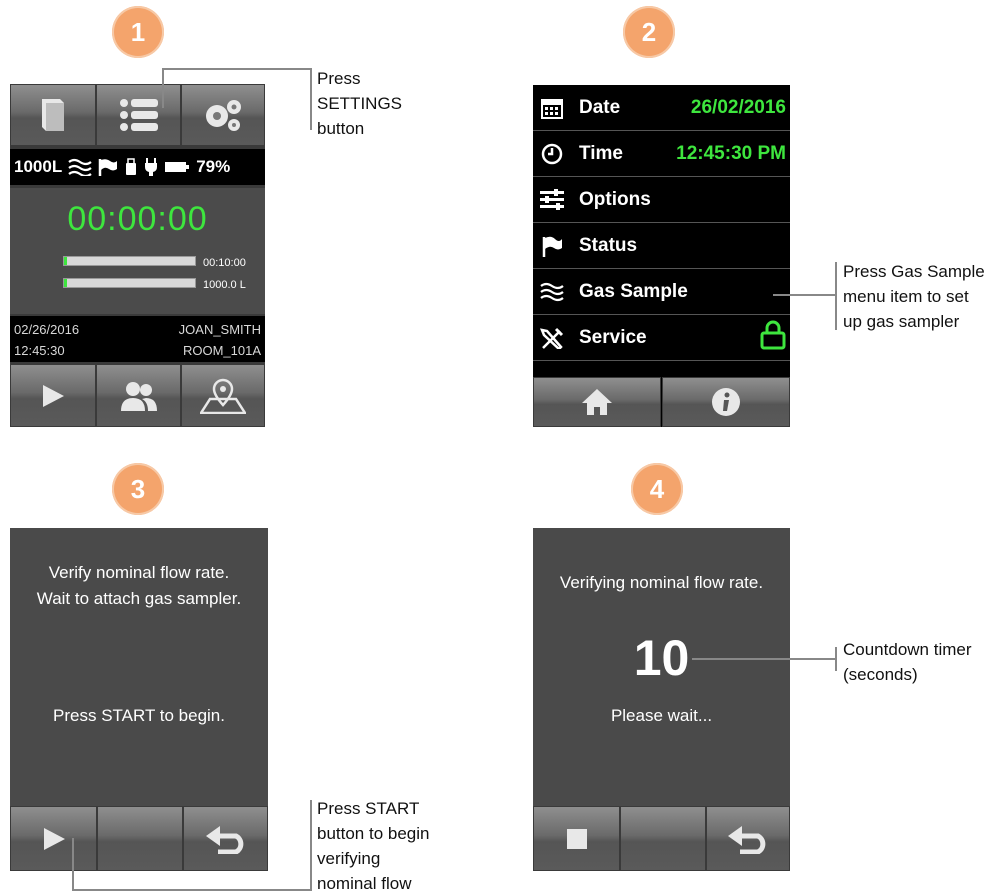 The width and height of the screenshot is (1001, 896). I want to click on callout-3-text: nominal flow, so click(364, 883).